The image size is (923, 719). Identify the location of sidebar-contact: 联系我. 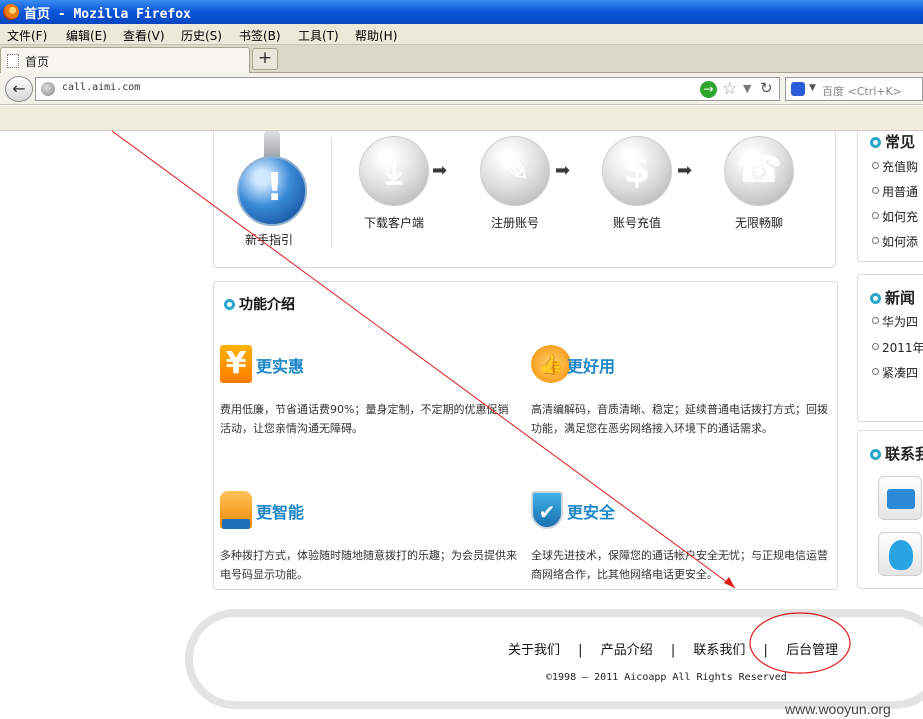
(890, 509).